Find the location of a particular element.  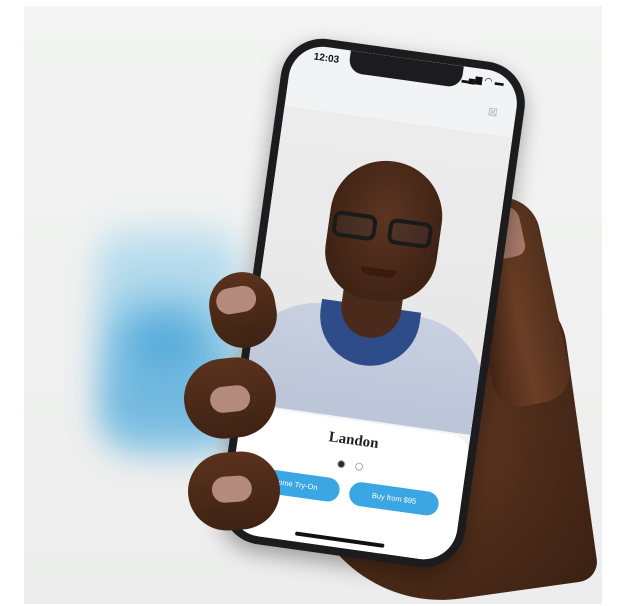

status-icons: ▂▄▆ ◠ ▬ is located at coordinates (483, 80).